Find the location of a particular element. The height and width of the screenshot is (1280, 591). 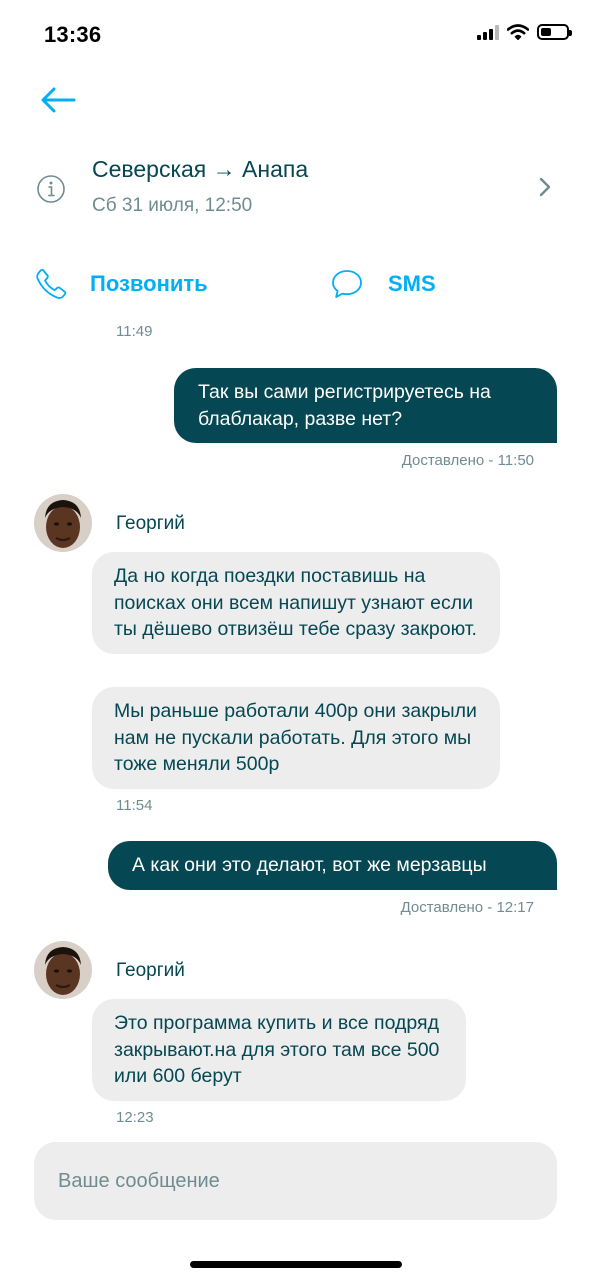

message-composer is located at coordinates (295, 1181).